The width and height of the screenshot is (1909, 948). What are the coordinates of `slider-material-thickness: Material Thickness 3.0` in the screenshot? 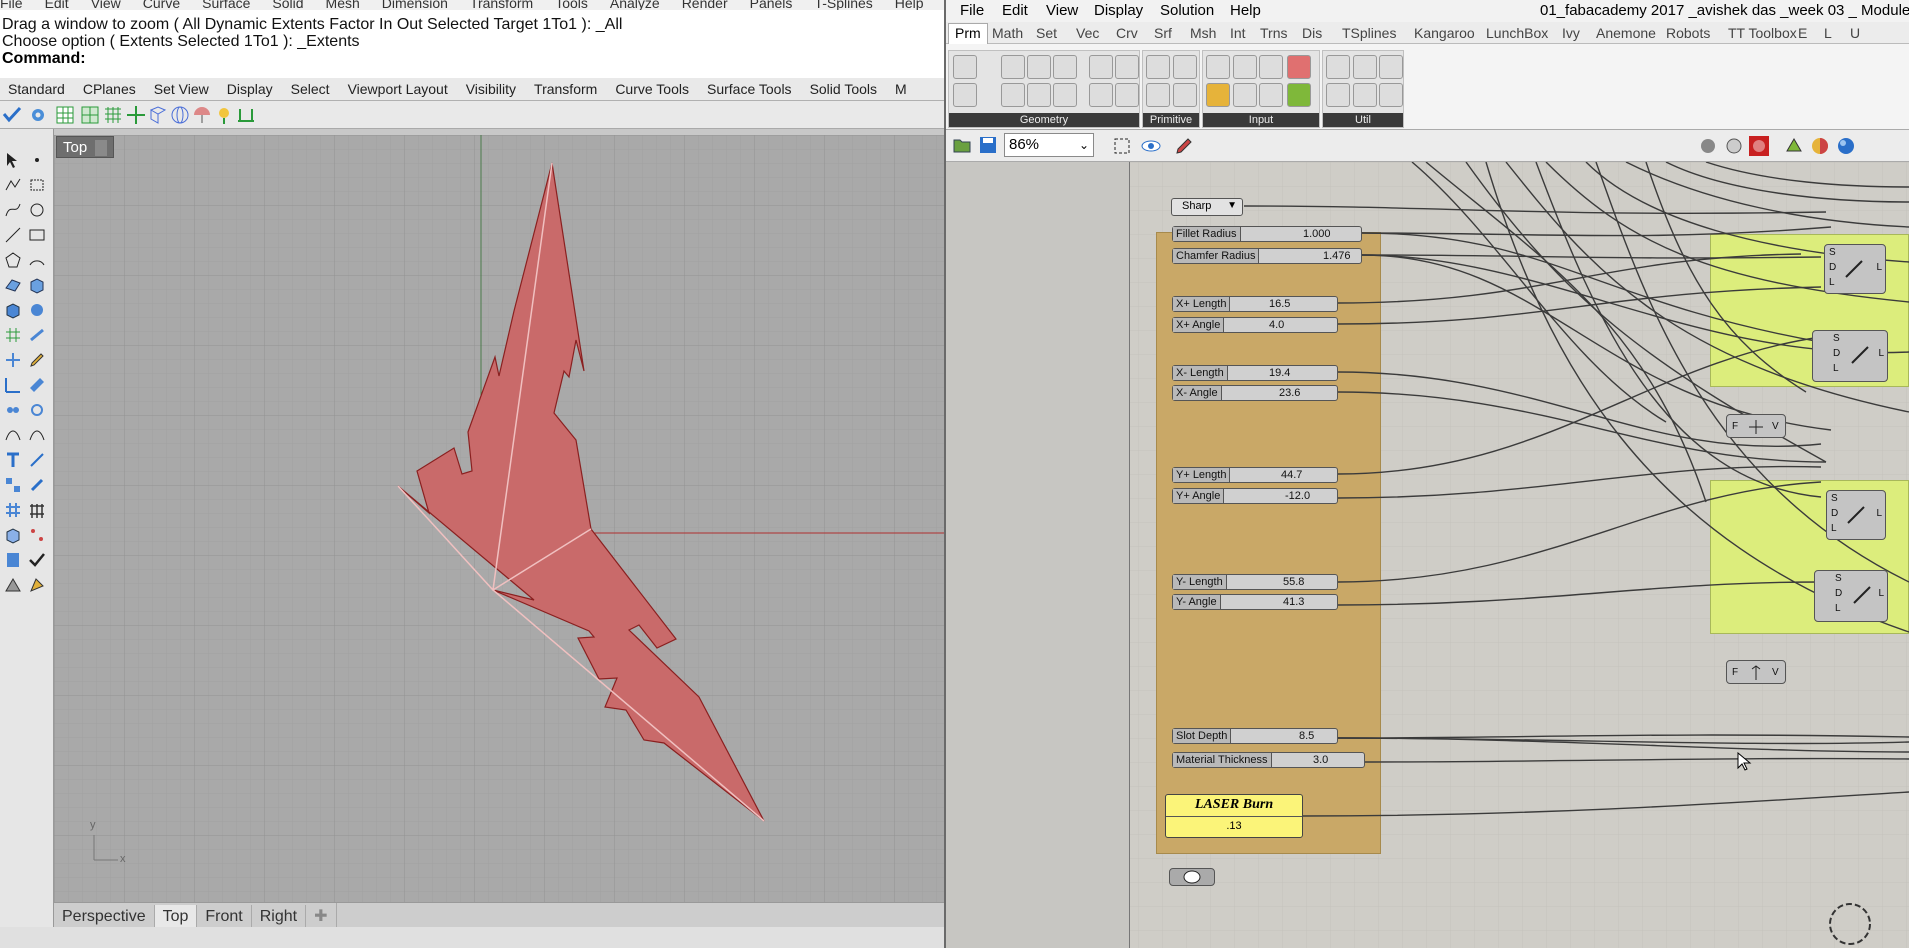 It's located at (1268, 760).